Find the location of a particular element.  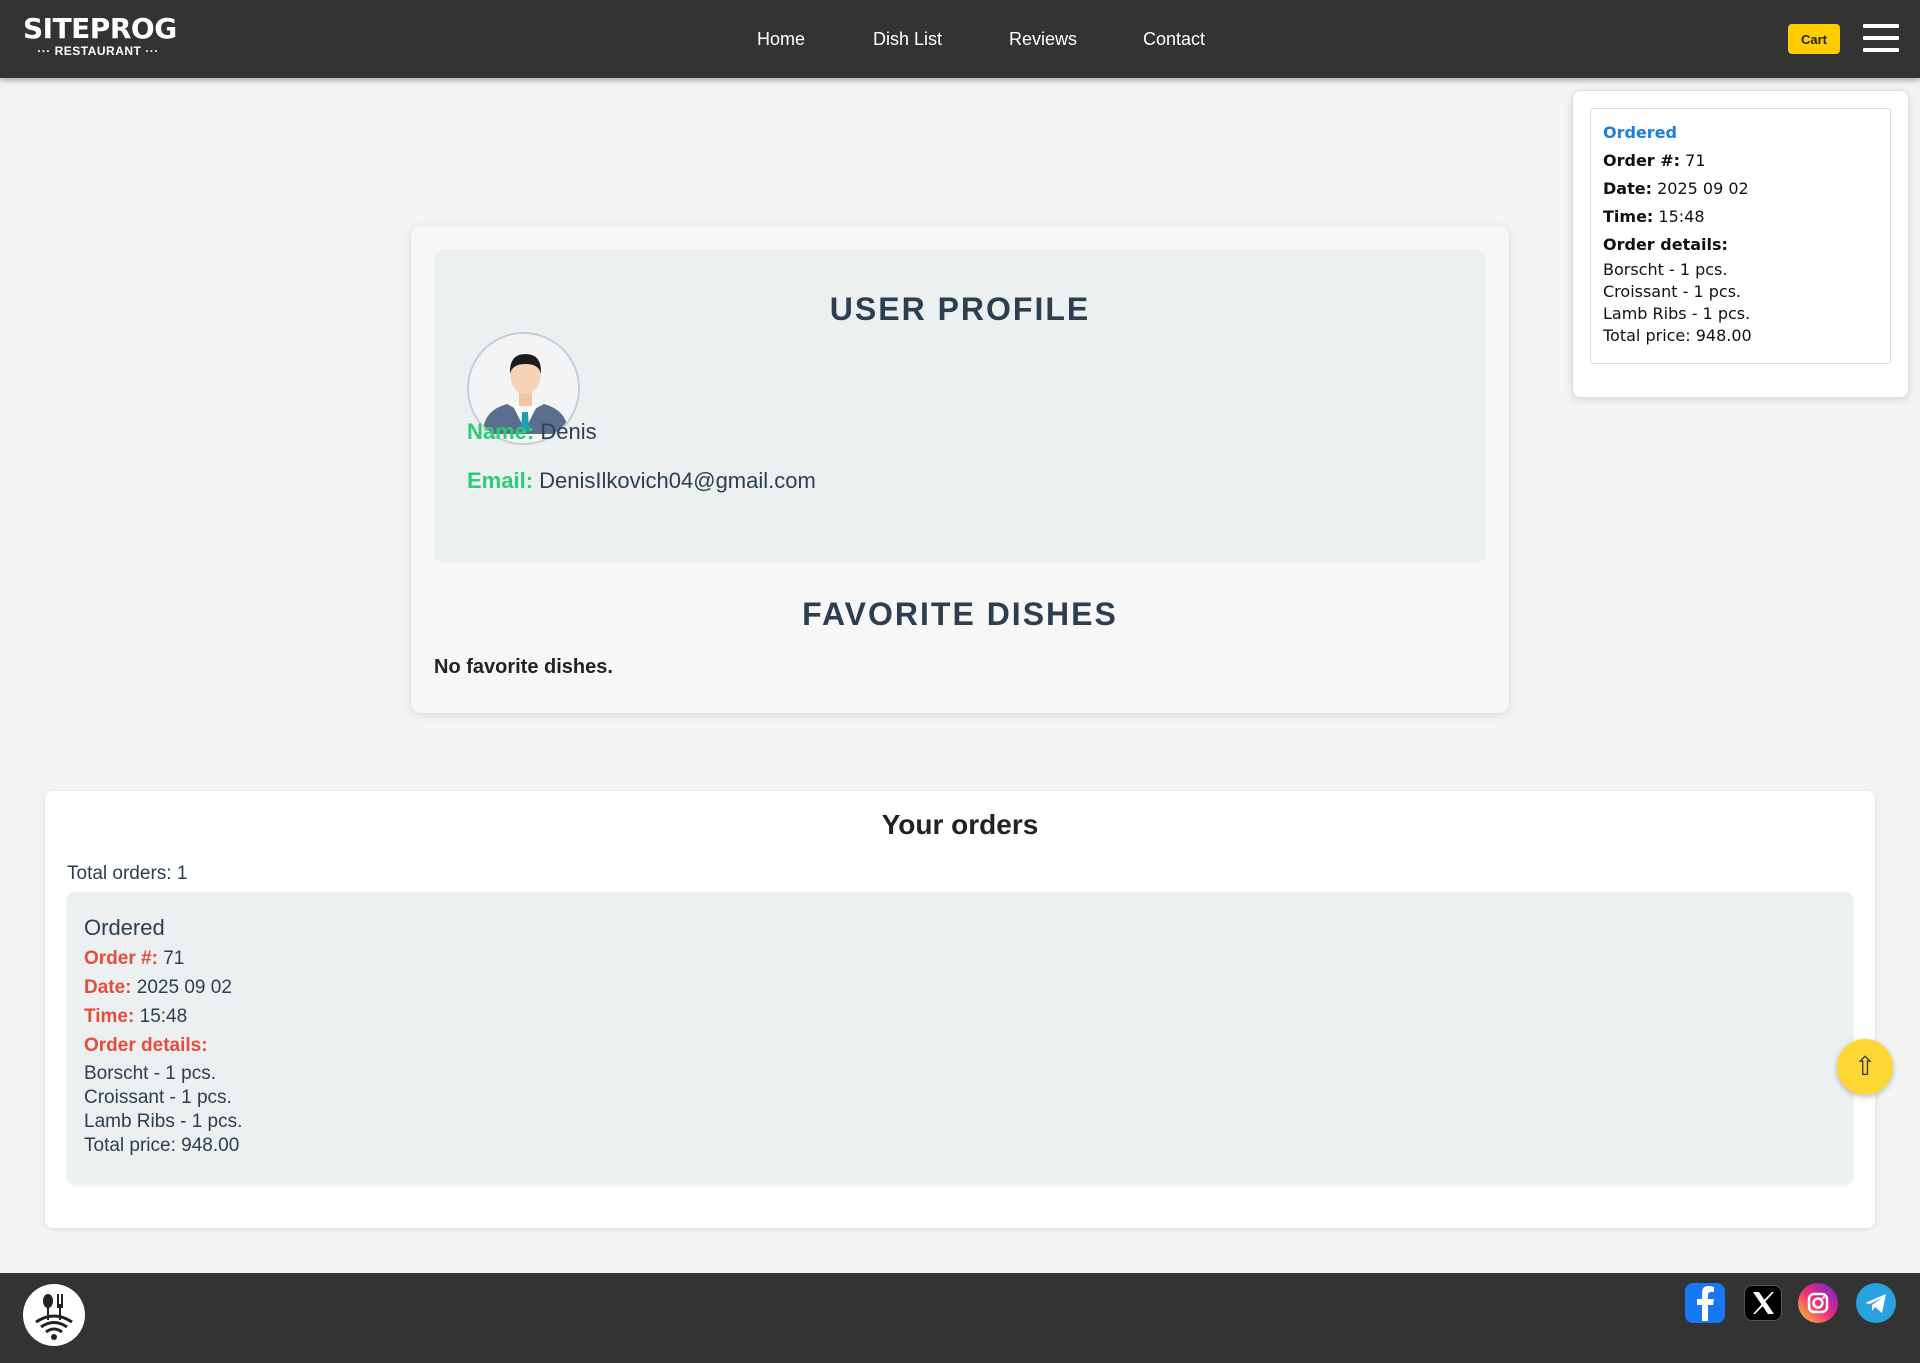

popup-time-value: 15:48 is located at coordinates (1681, 216).